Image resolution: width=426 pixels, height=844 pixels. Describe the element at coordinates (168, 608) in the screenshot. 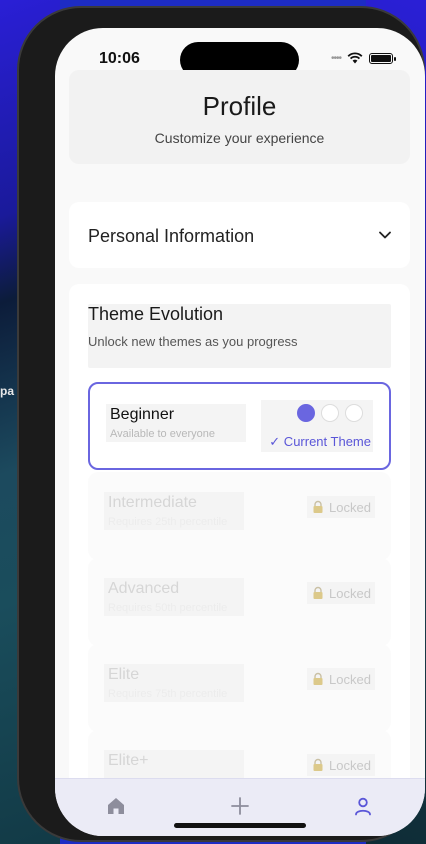

I see `level-description: Requires 50th percentile` at that location.